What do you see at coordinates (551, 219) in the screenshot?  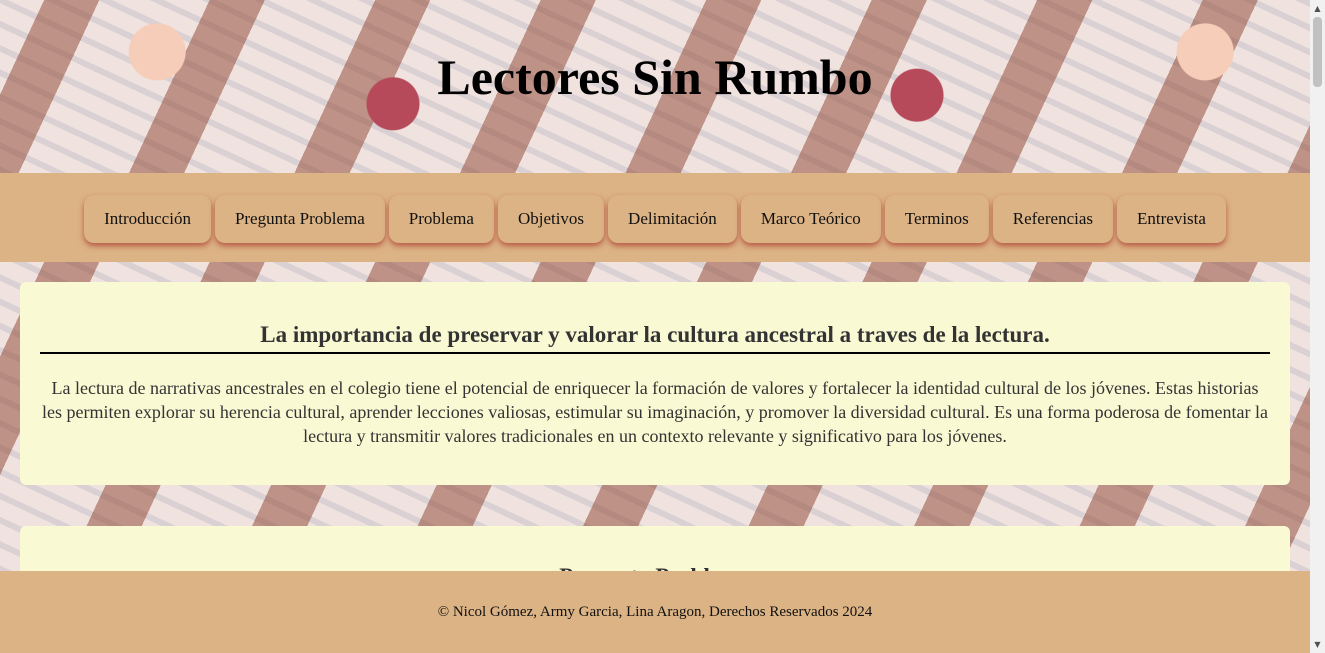 I see `nav-item-objetivos: Objetivos` at bounding box center [551, 219].